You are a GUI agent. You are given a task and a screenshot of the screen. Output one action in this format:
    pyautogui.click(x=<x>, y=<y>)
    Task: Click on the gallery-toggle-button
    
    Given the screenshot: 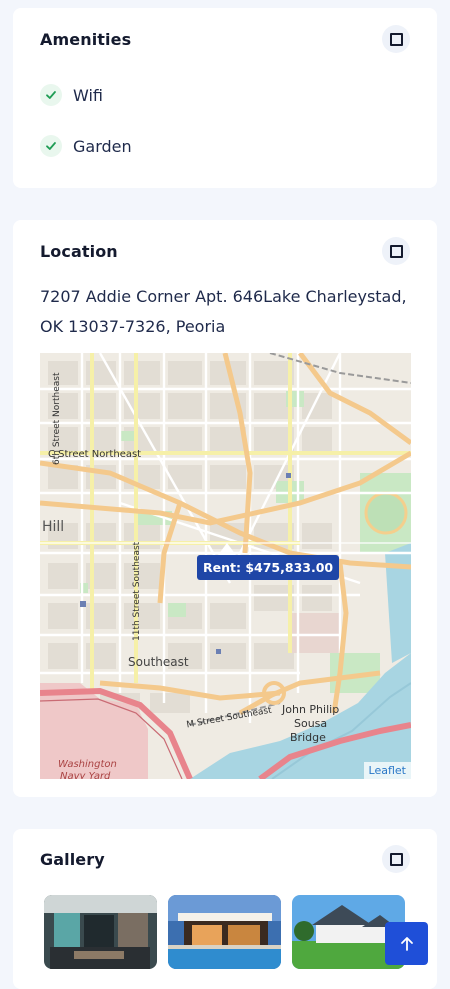 What is the action you would take?
    pyautogui.click(x=396, y=859)
    